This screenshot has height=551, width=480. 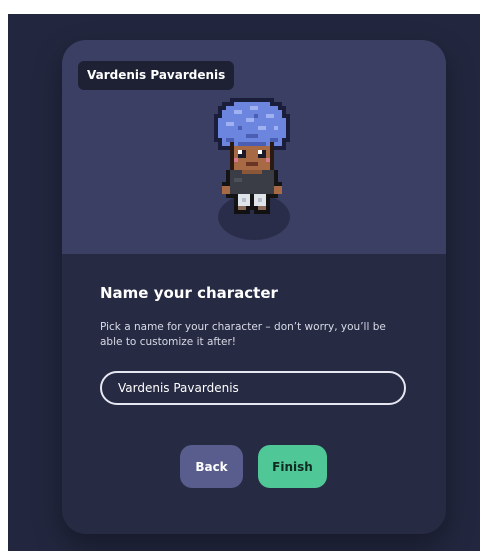 I want to click on pixel-character-avatar, so click(x=252, y=156).